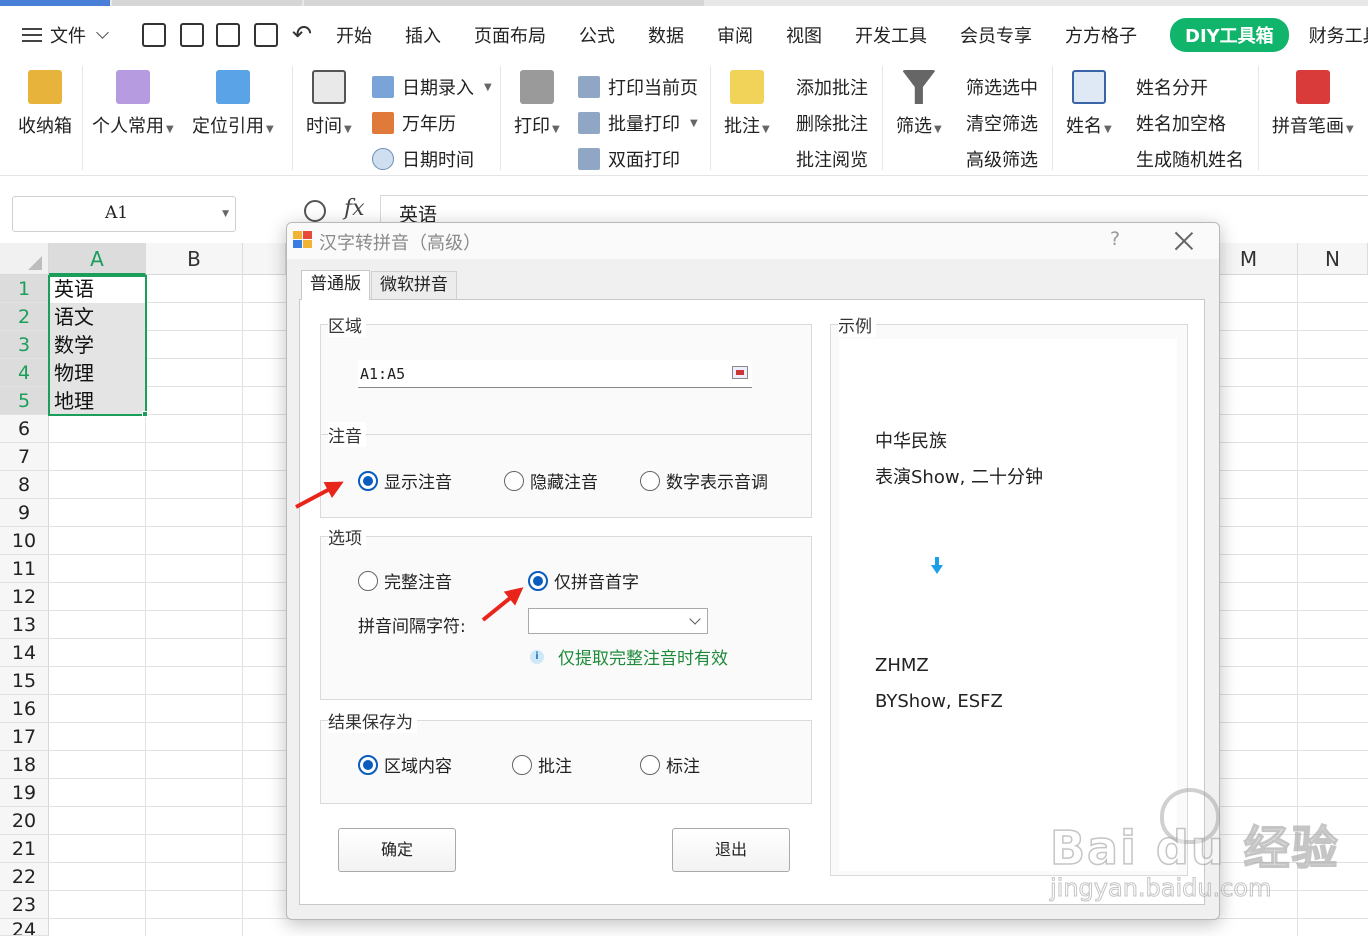 The image size is (1368, 936). I want to click on row-header: 14, so click(24, 653).